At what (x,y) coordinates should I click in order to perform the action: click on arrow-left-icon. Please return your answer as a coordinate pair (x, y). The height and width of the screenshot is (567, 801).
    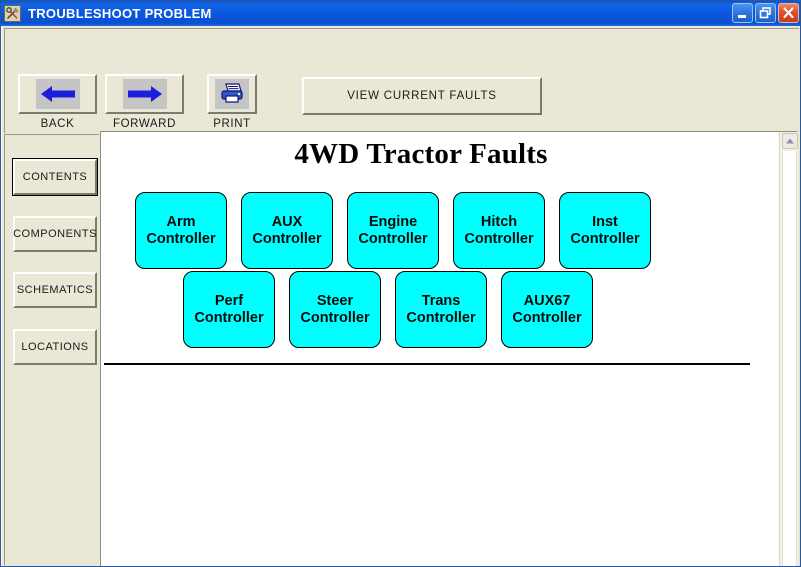
    Looking at the image, I should click on (57, 94).